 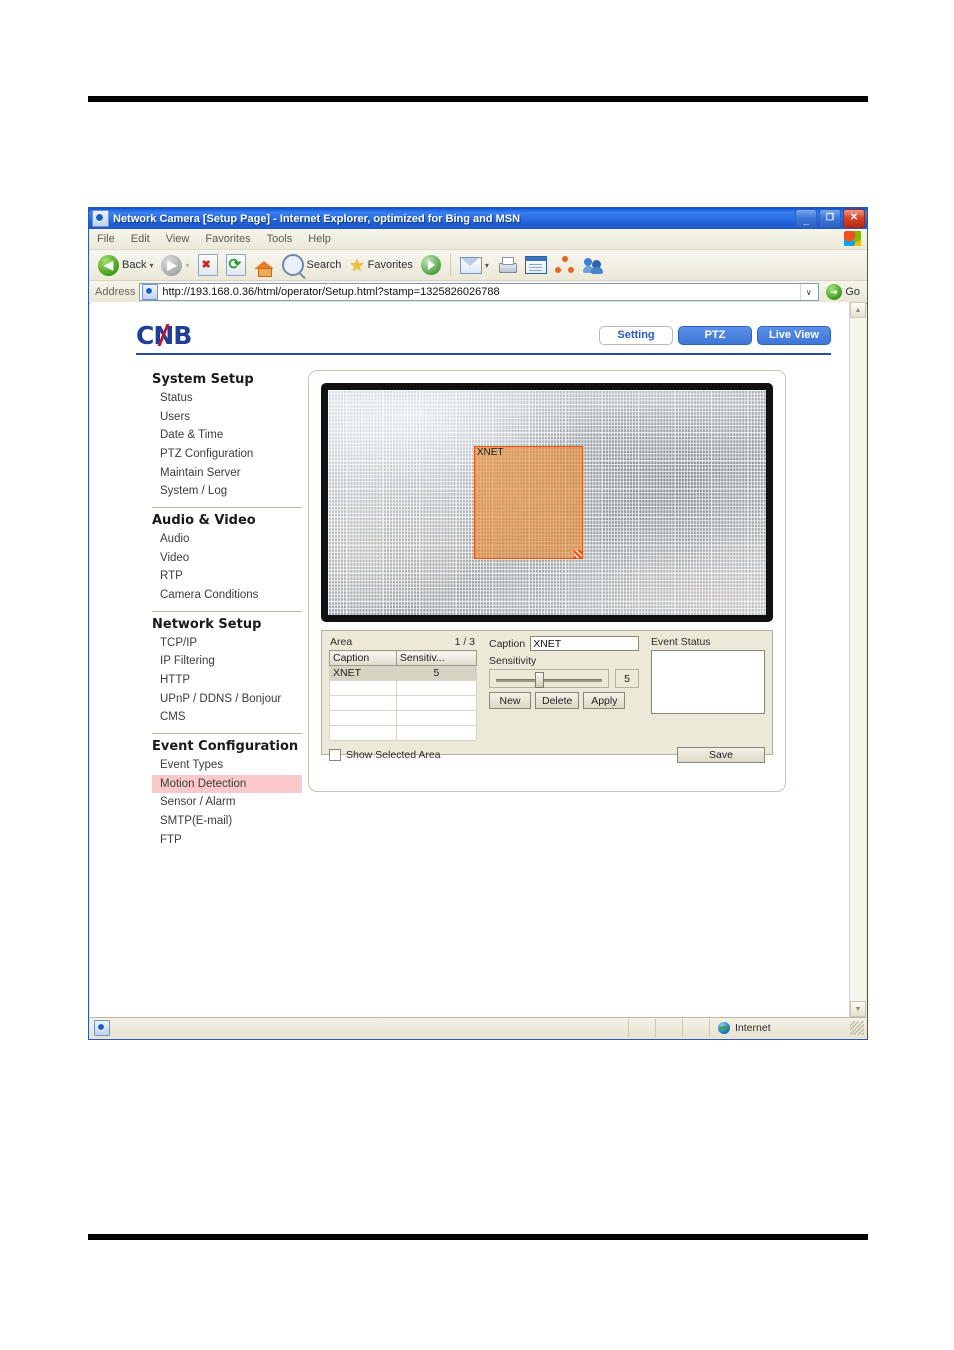 What do you see at coordinates (335, 755) in the screenshot?
I see `show-selected-area-checkbox` at bounding box center [335, 755].